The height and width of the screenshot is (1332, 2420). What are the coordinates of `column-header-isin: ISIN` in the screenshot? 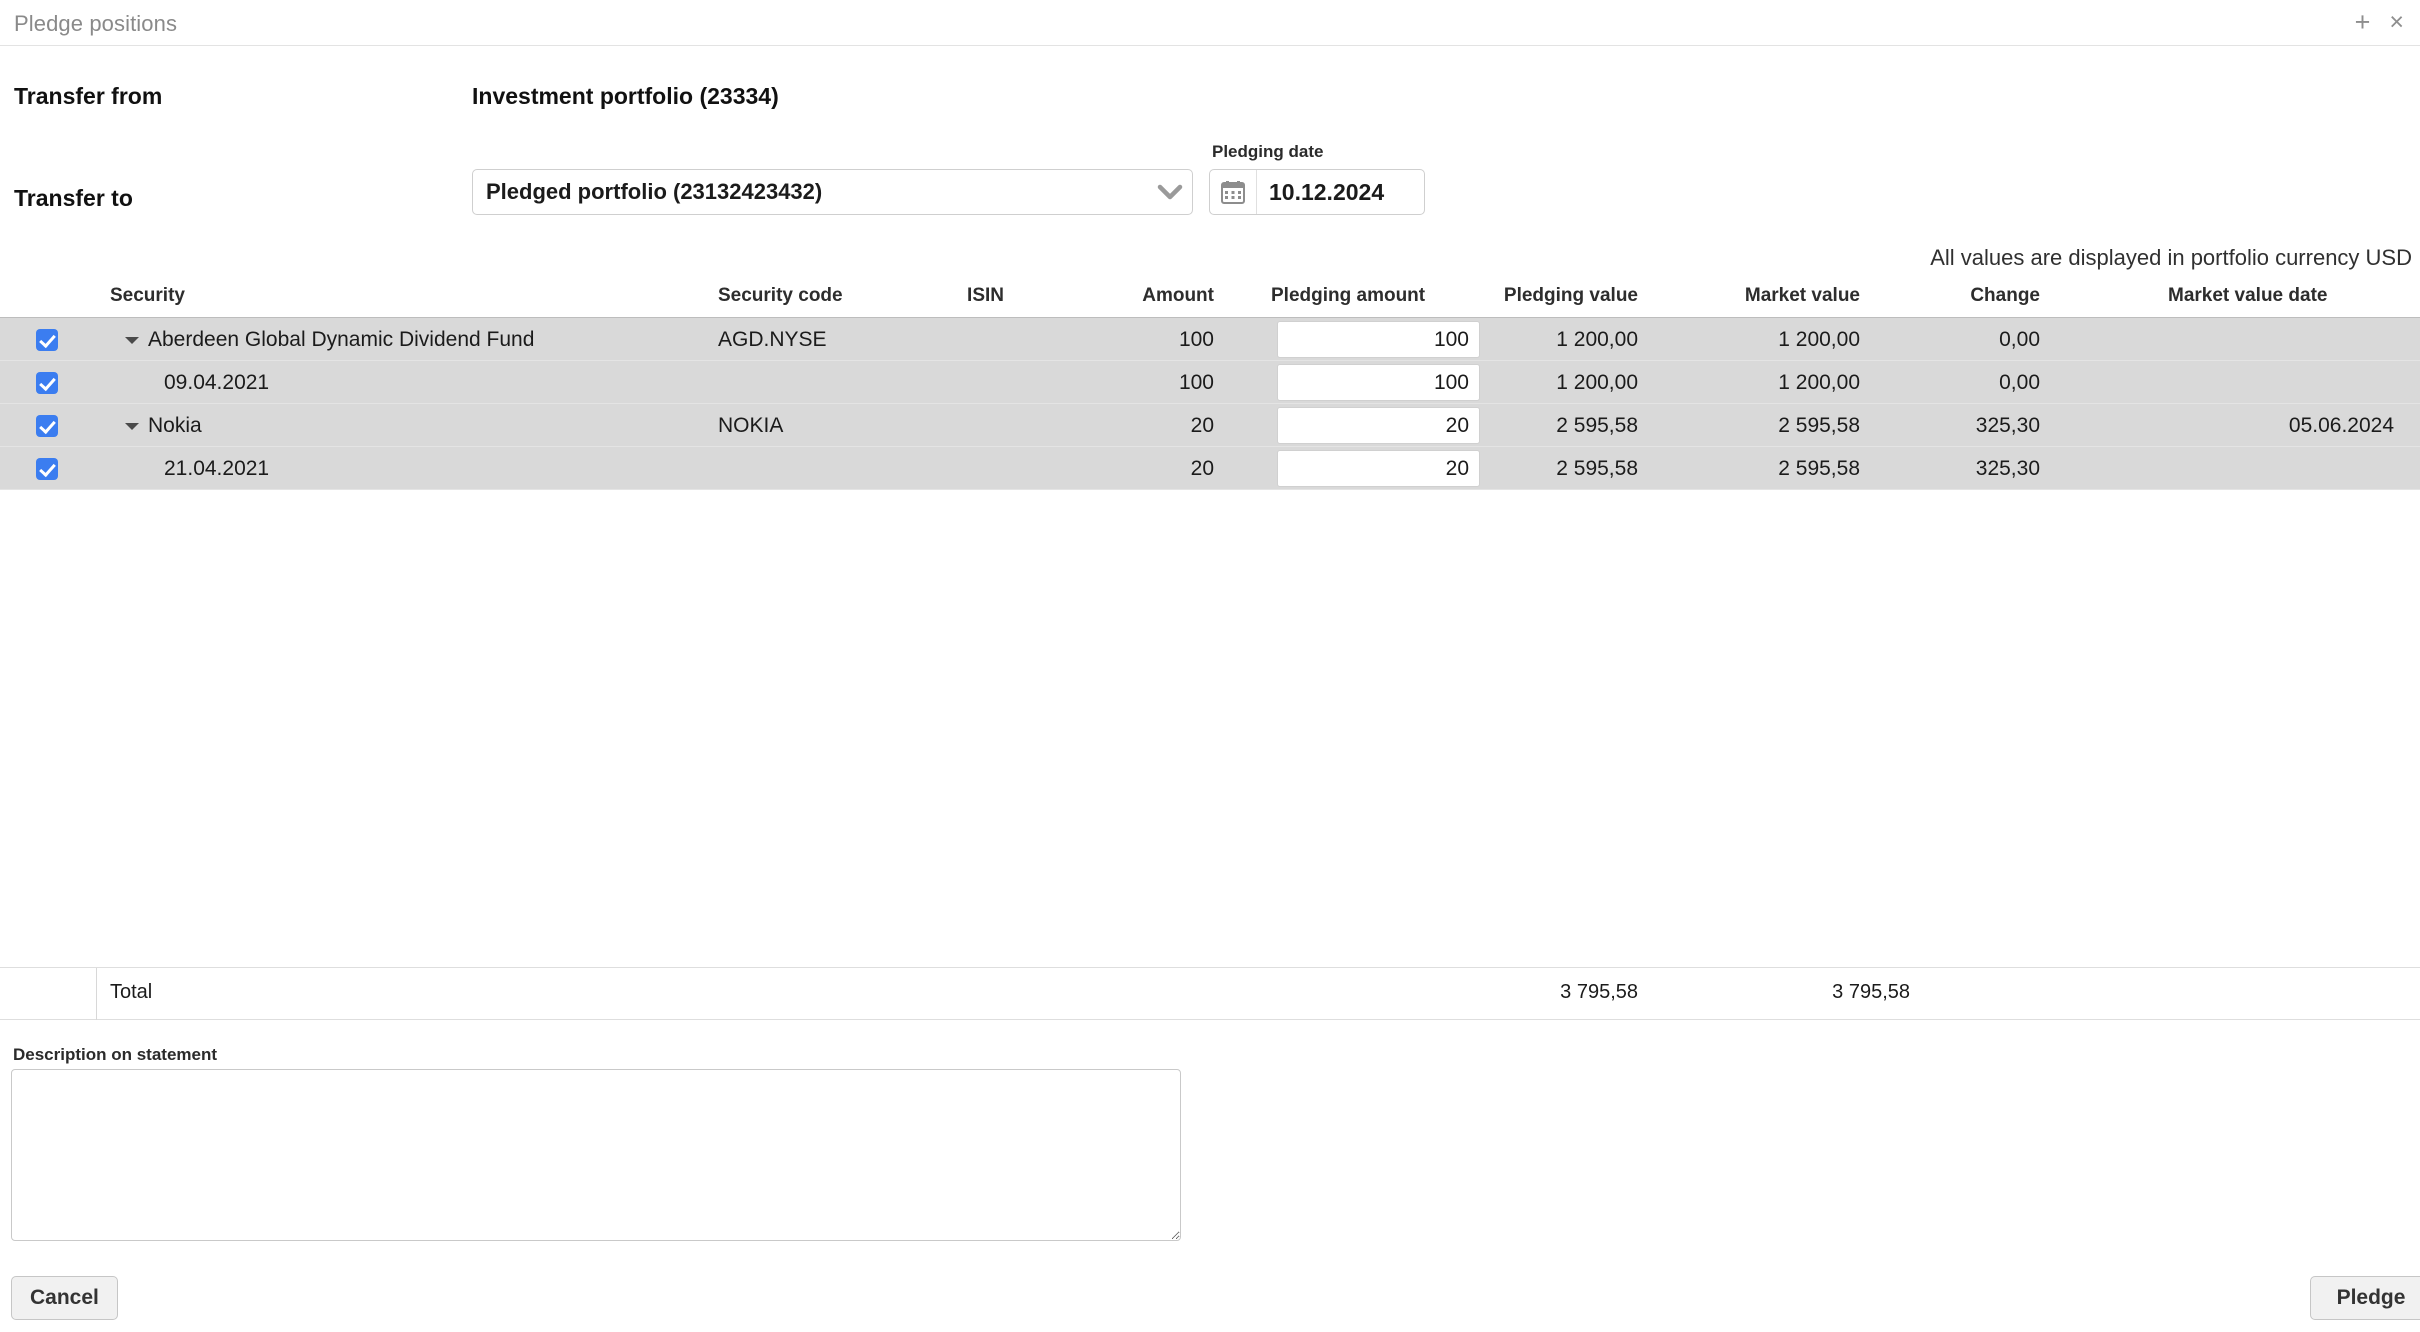 It's located at (942, 296).